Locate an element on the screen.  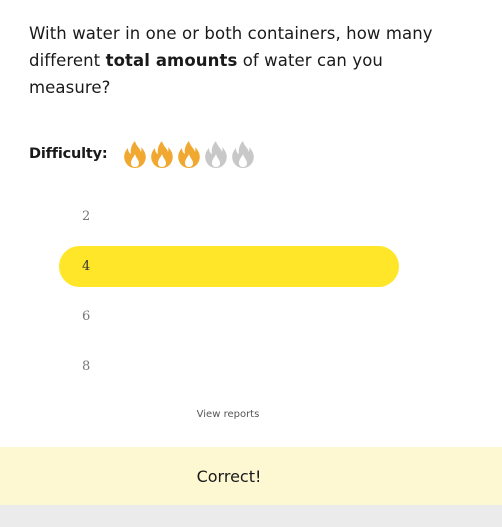
answer-option-label: 6 is located at coordinates (86, 316).